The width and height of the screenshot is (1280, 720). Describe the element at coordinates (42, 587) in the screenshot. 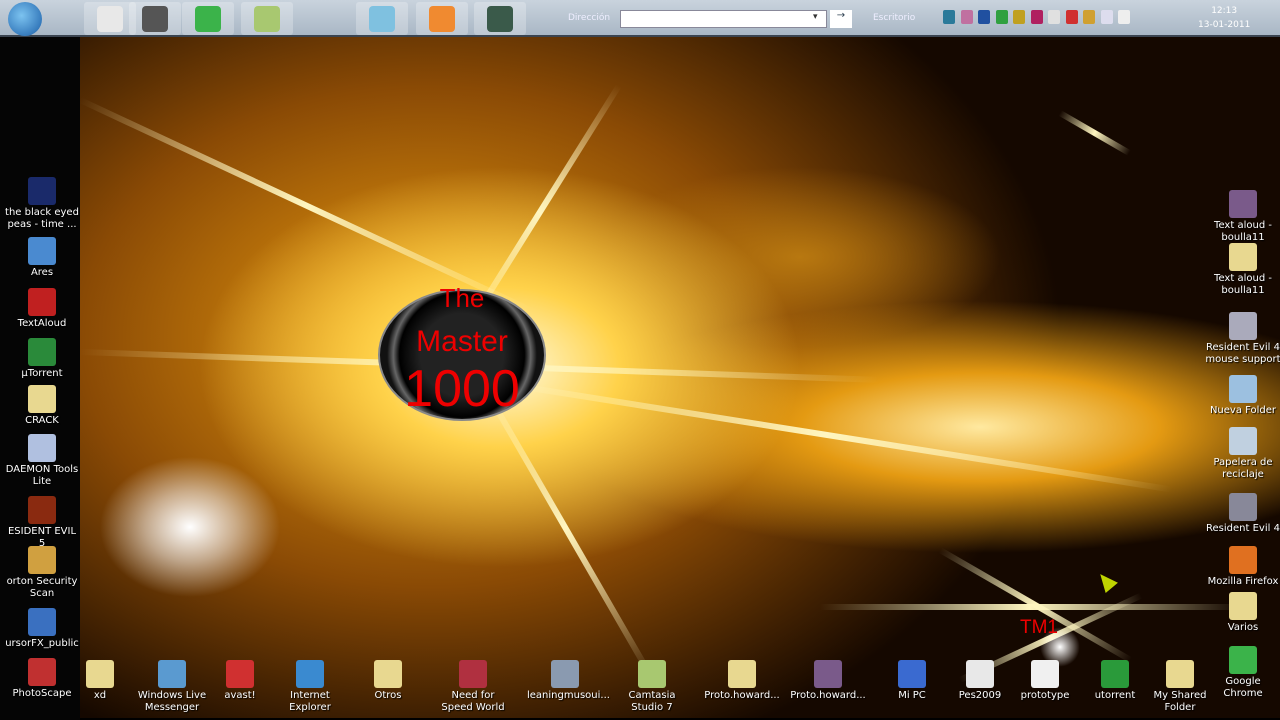

I see `desktop-icon-label: orton Security Scan` at that location.